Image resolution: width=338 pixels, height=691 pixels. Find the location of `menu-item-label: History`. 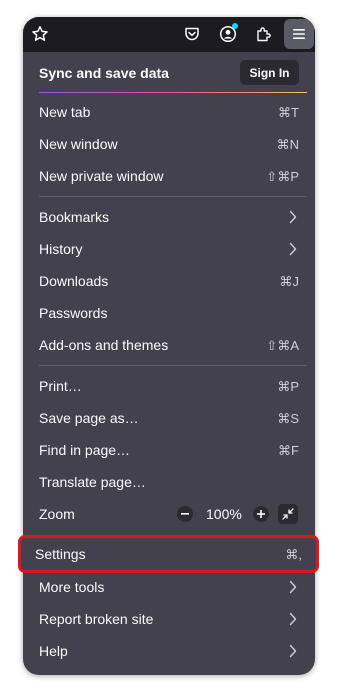

menu-item-label: History is located at coordinates (61, 249).